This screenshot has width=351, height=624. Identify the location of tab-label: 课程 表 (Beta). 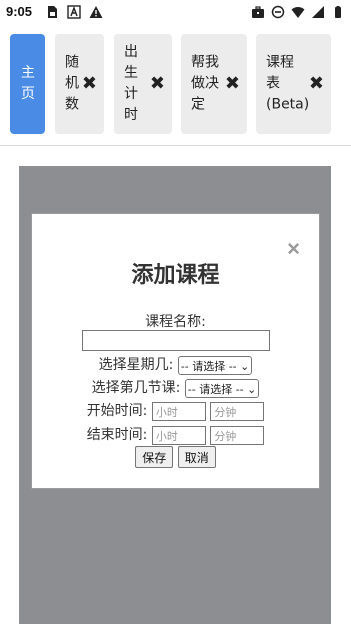
(288, 83).